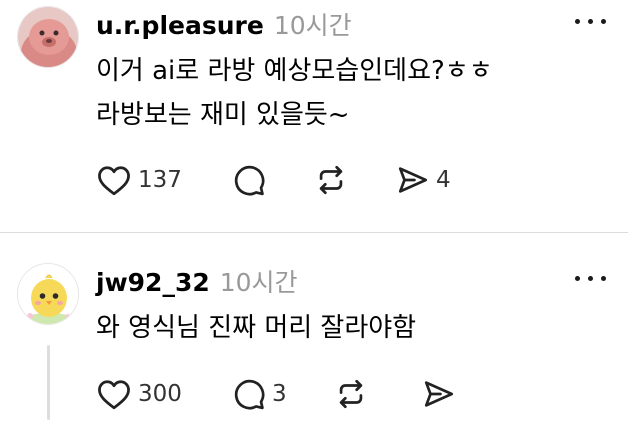 The image size is (628, 422). I want to click on username: u.r.pleasure, so click(180, 25).